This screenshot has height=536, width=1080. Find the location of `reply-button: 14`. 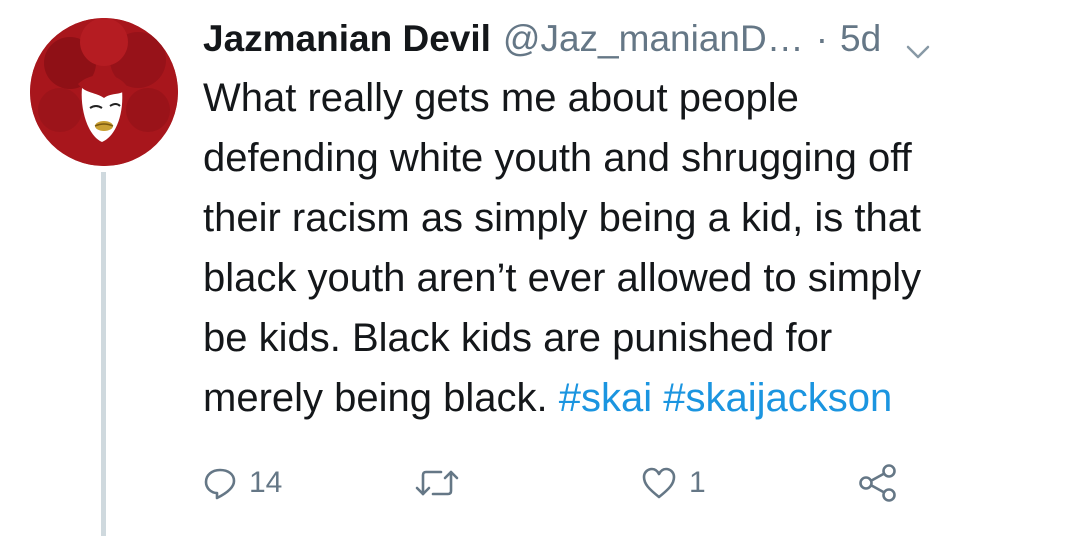

reply-button: 14 is located at coordinates (242, 483).